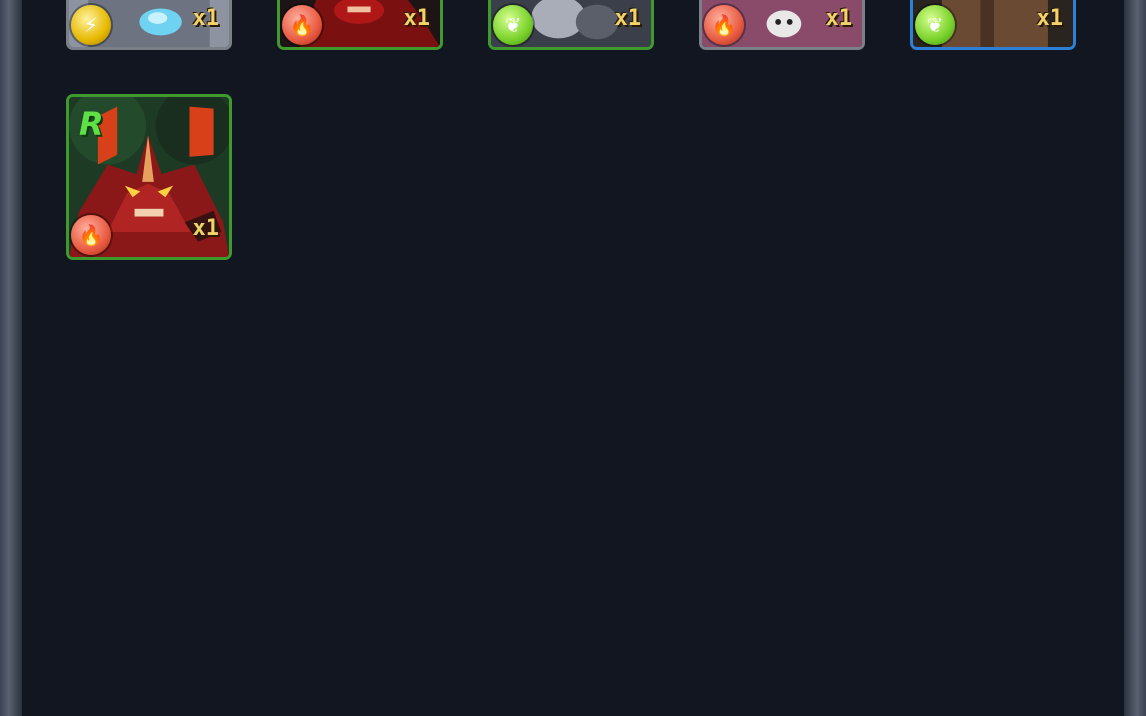 The image size is (1146, 716). I want to click on rank-badge: R, so click(91, 124).